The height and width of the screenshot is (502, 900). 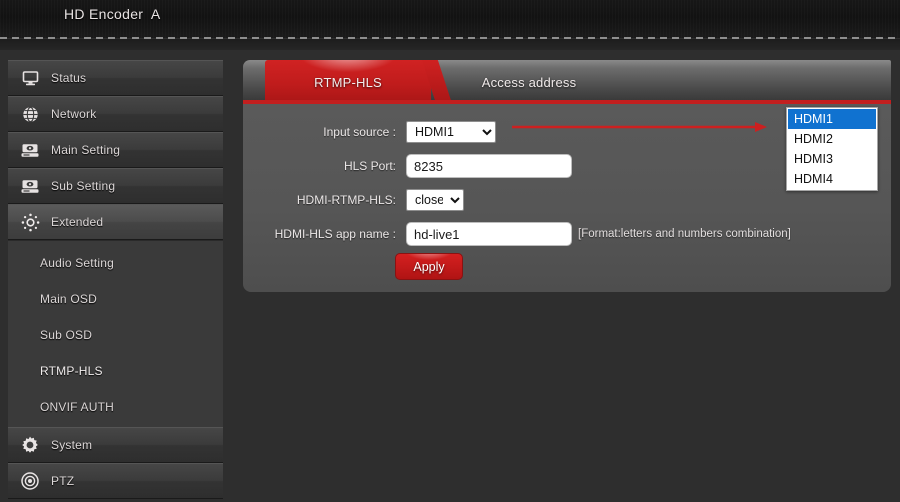 What do you see at coordinates (832, 119) in the screenshot?
I see `dropdown-option-hdmi1: HDMI1` at bounding box center [832, 119].